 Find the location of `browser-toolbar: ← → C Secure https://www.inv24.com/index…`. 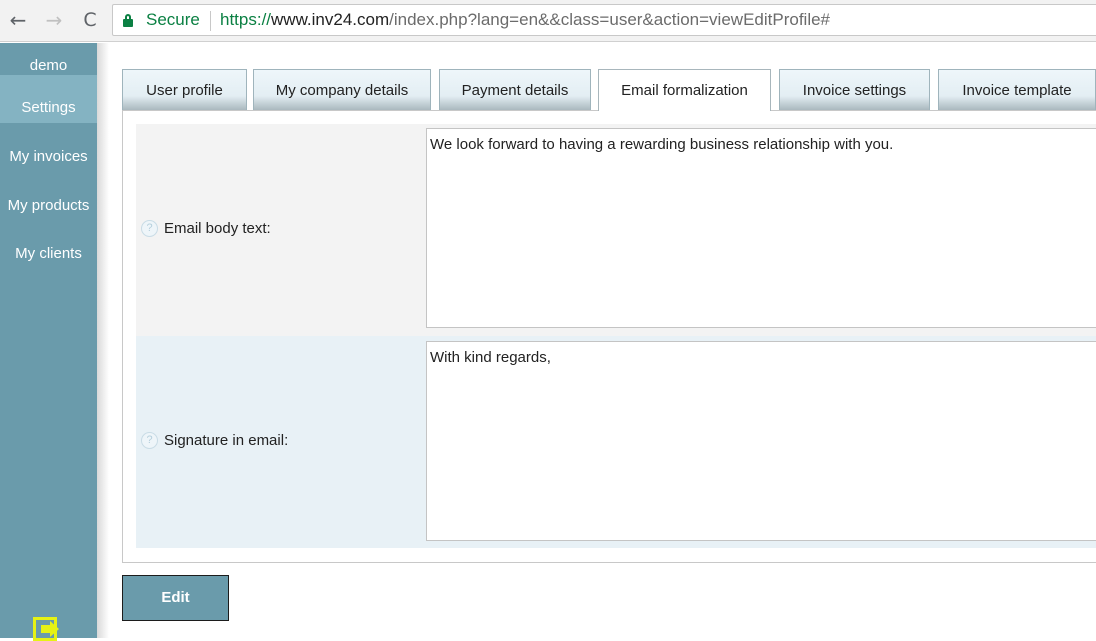

browser-toolbar: ← → C Secure https://www.inv24.com/index… is located at coordinates (548, 21).